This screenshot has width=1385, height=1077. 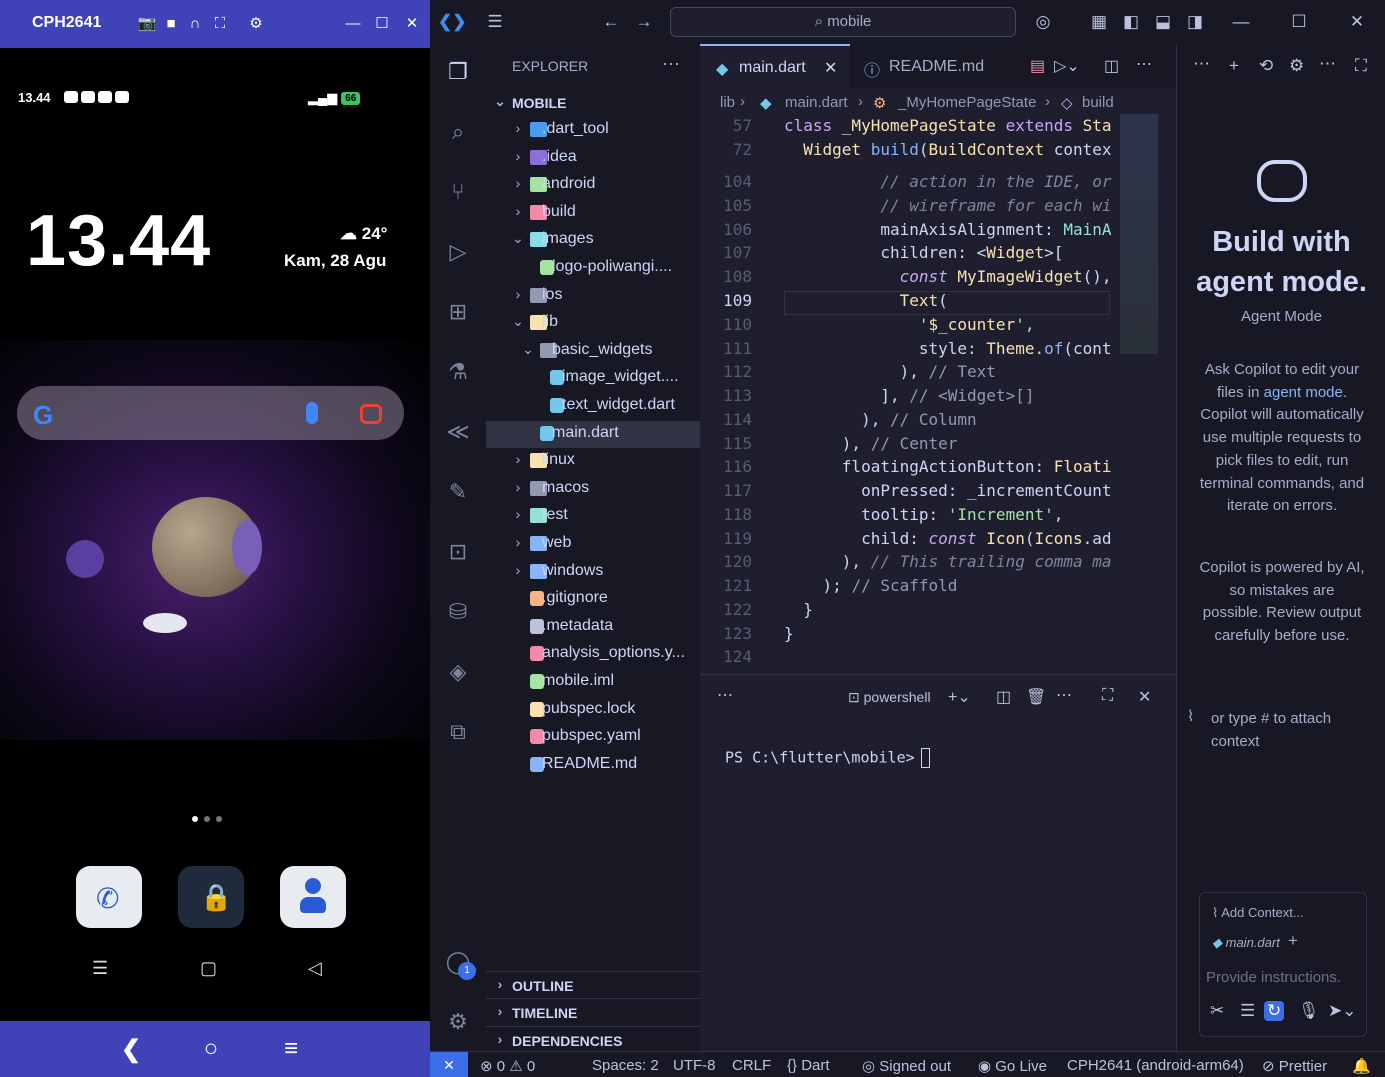 What do you see at coordinates (458, 192) in the screenshot?
I see `source-control-icon: ⑂` at bounding box center [458, 192].